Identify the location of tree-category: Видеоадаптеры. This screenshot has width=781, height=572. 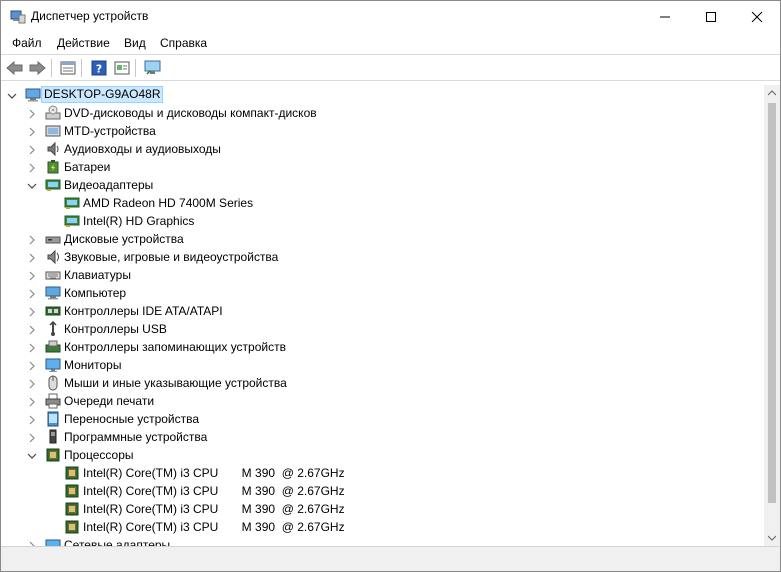
(382, 185).